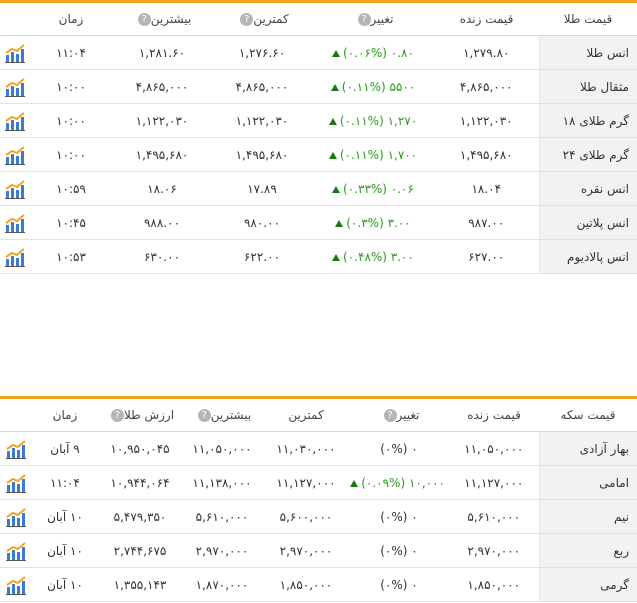 Image resolution: width=637 pixels, height=603 pixels. Describe the element at coordinates (378, 120) in the screenshot. I see `change-value: ۱,۲۷۰ (۰.۱۱%)` at that location.